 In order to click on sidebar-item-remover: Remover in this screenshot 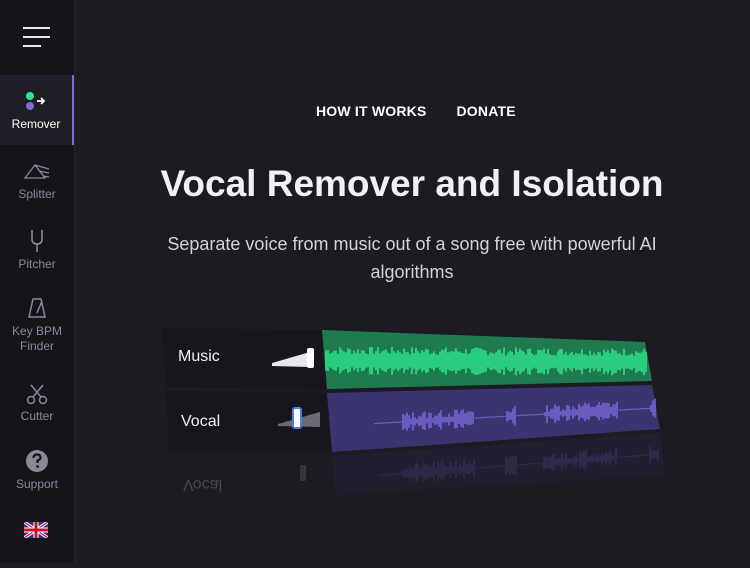, I will do `click(37, 110)`.